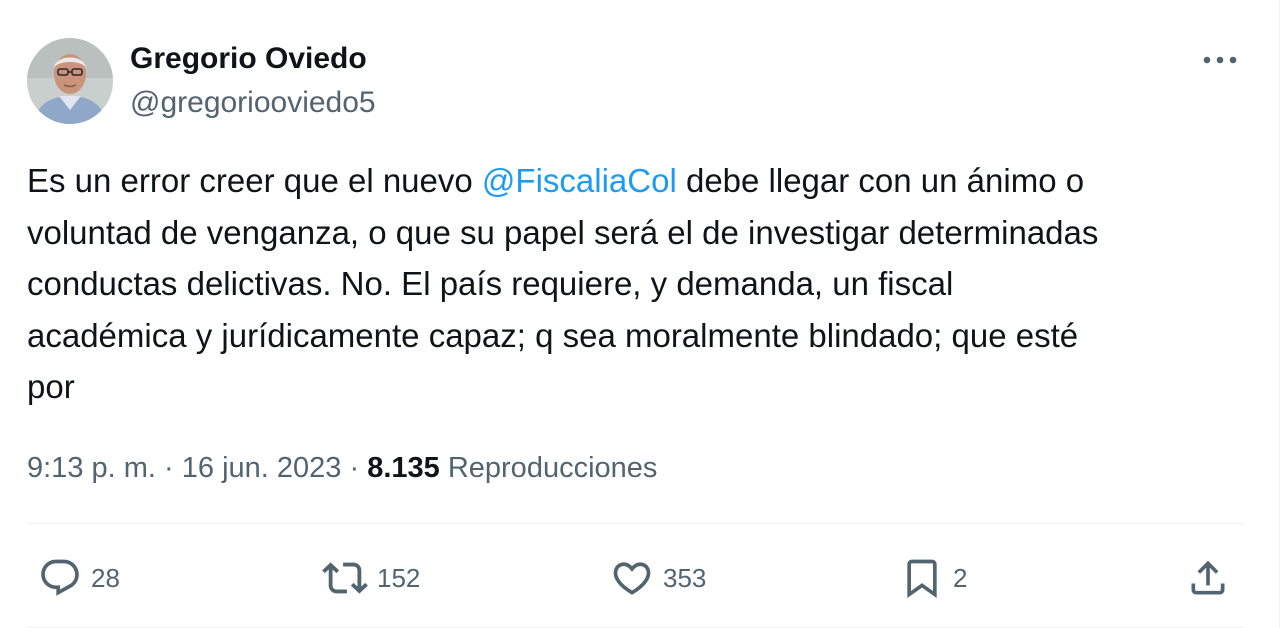 Image resolution: width=1280 pixels, height=628 pixels. Describe the element at coordinates (658, 578) in the screenshot. I see `like-button: 353` at that location.